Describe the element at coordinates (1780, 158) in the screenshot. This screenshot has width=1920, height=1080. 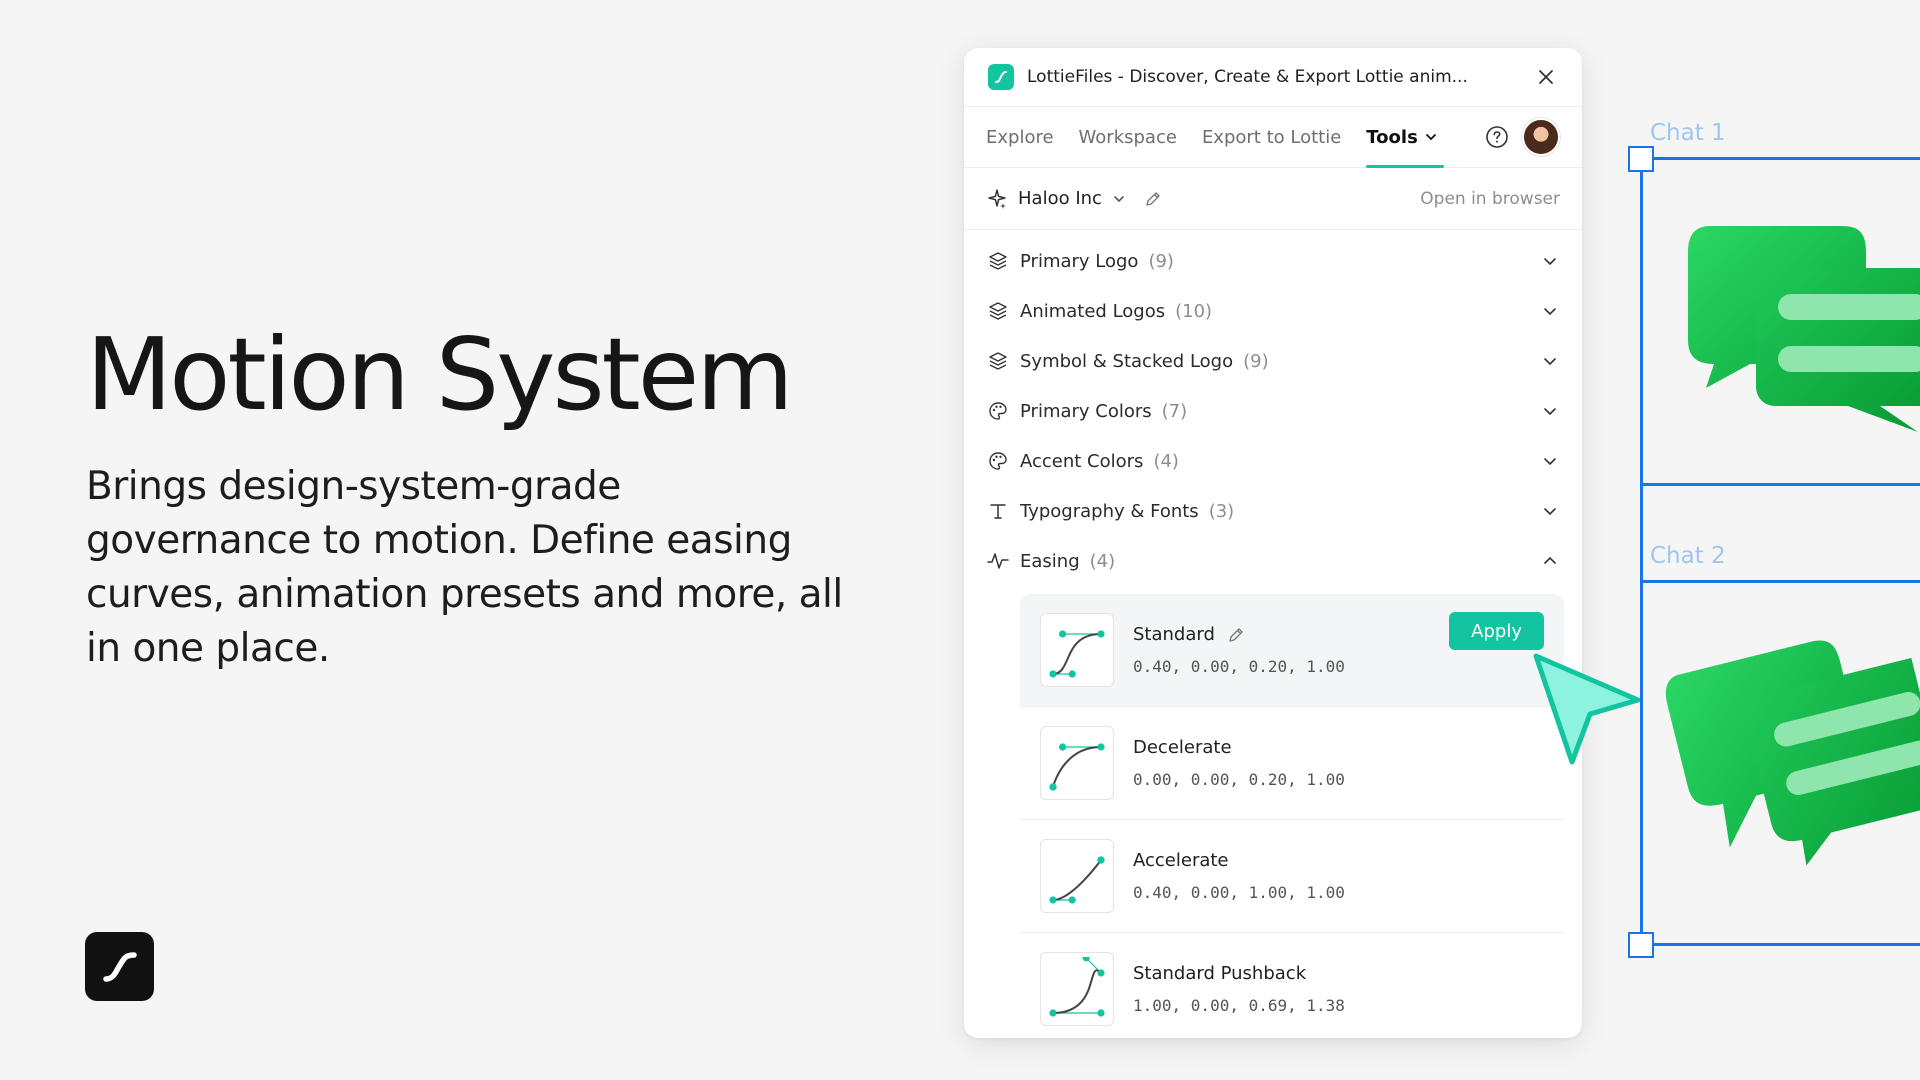
I see `frame-chat-1-top-edge` at that location.